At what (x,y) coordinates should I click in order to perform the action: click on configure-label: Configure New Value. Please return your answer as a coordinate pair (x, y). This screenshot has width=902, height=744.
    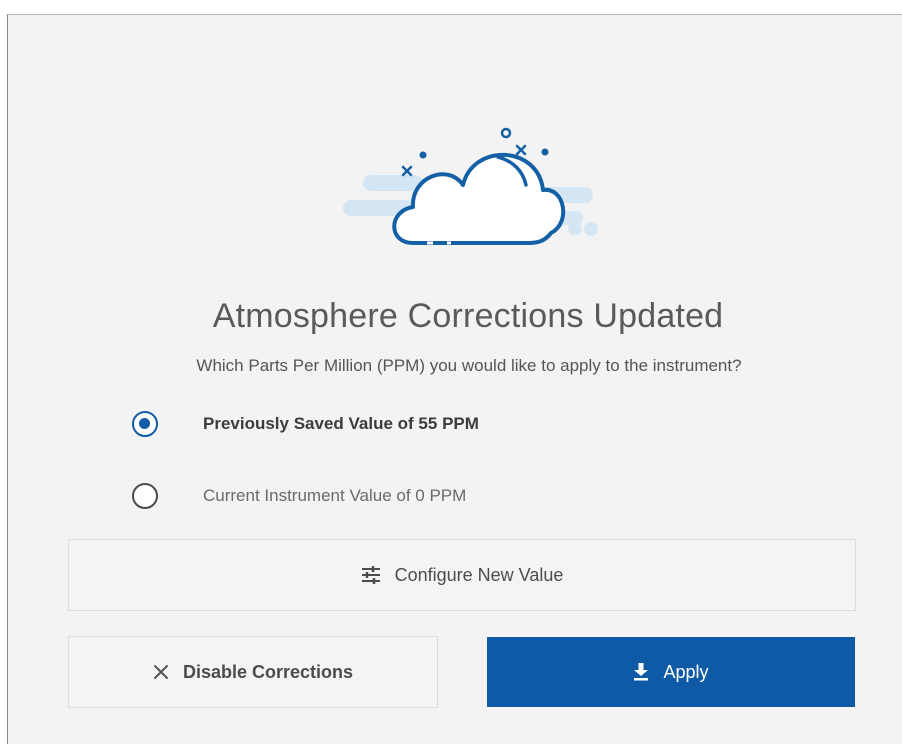
    Looking at the image, I should click on (479, 574).